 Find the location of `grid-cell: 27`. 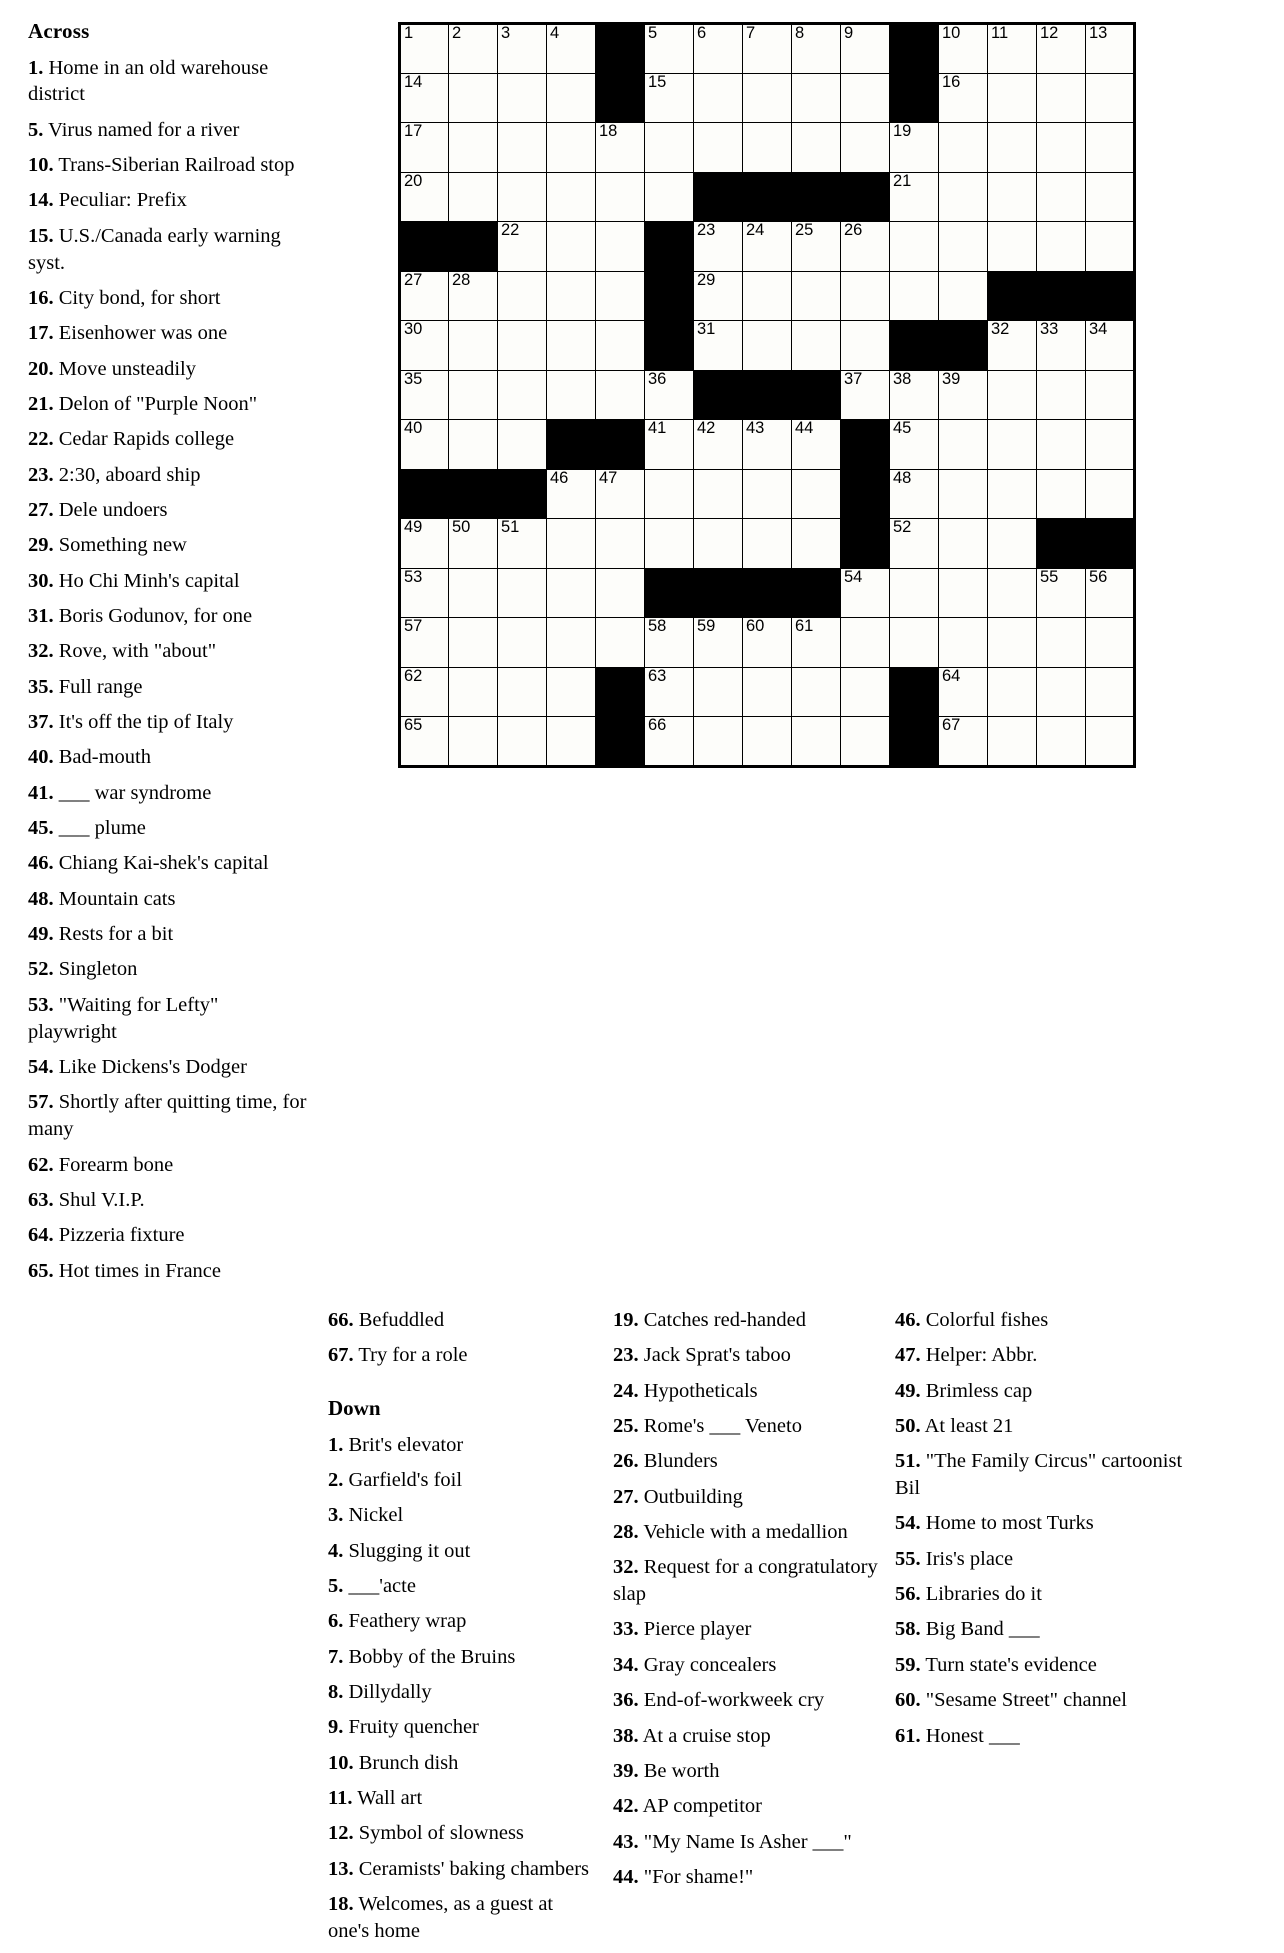

grid-cell: 27 is located at coordinates (424, 295).